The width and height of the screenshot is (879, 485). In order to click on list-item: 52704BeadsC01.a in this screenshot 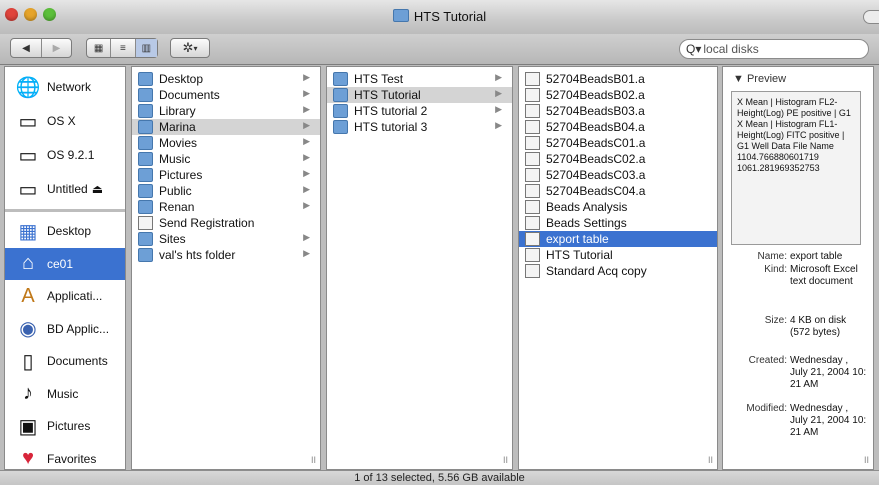, I will do `click(618, 143)`.